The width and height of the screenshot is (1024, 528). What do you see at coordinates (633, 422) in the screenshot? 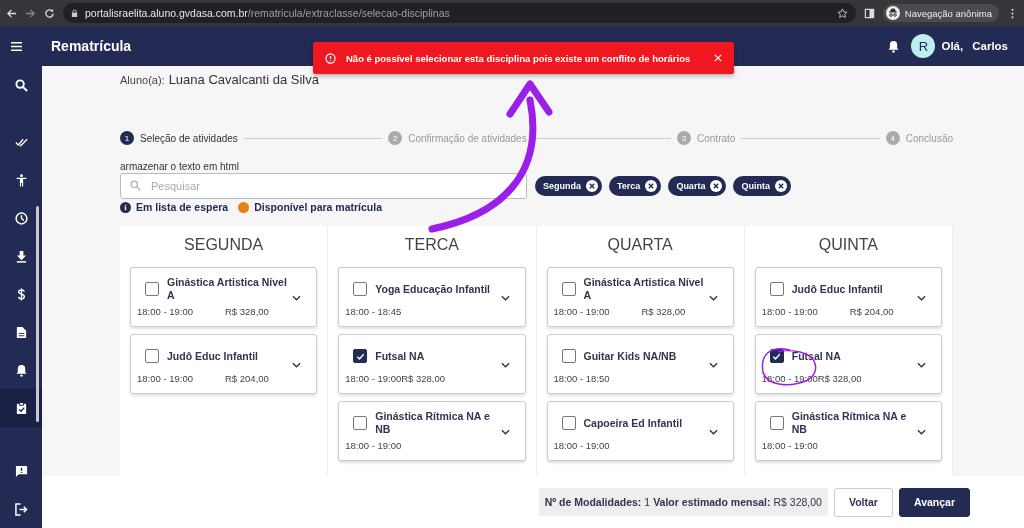
I see `activity-name: Capoeira Ed Infantil` at bounding box center [633, 422].